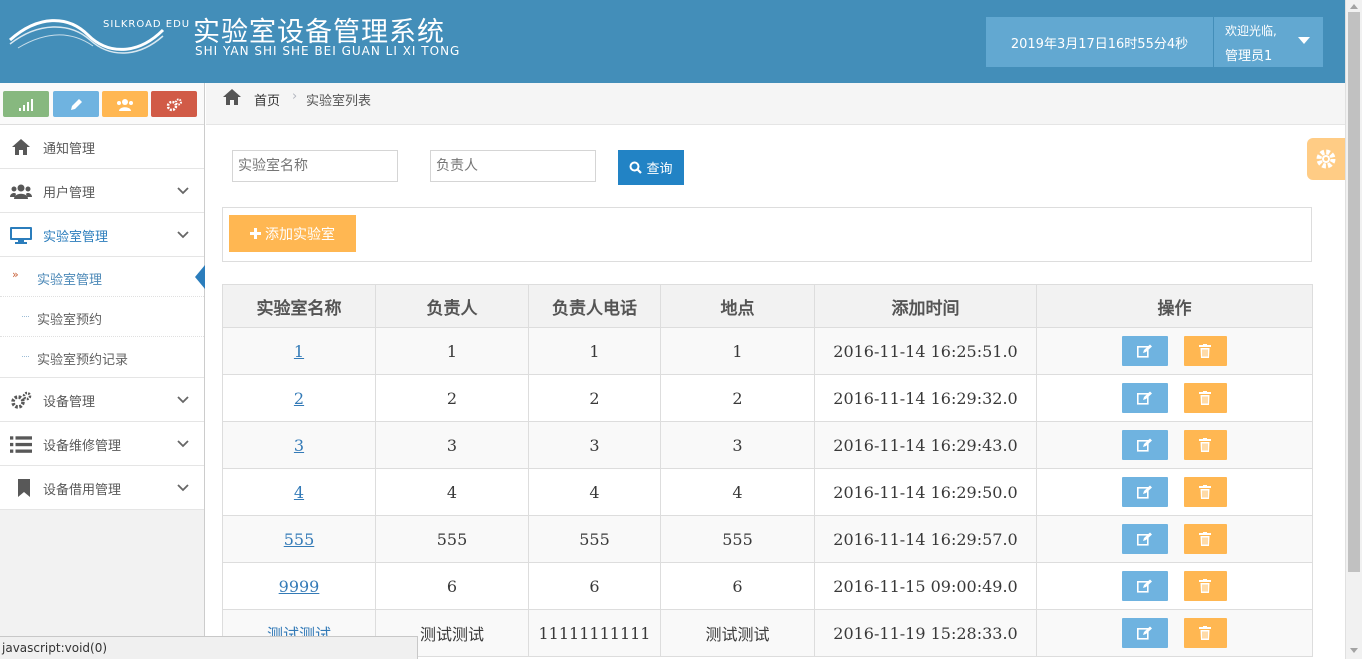  I want to click on add-lab-button: 添加实验室, so click(292, 233).